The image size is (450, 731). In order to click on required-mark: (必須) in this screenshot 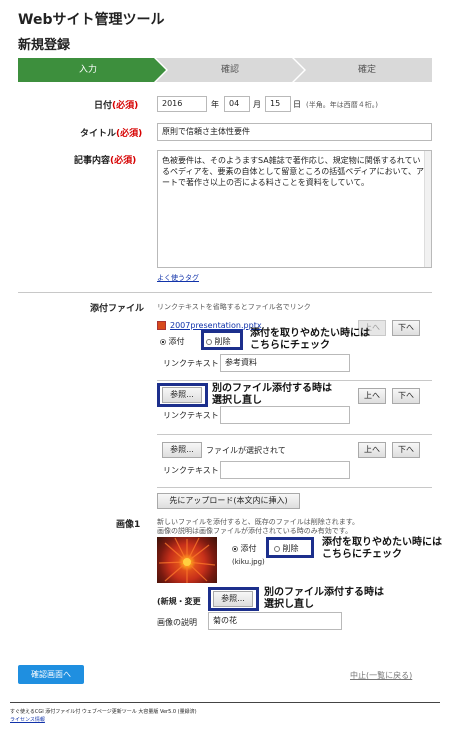, I will do `click(125, 106)`.